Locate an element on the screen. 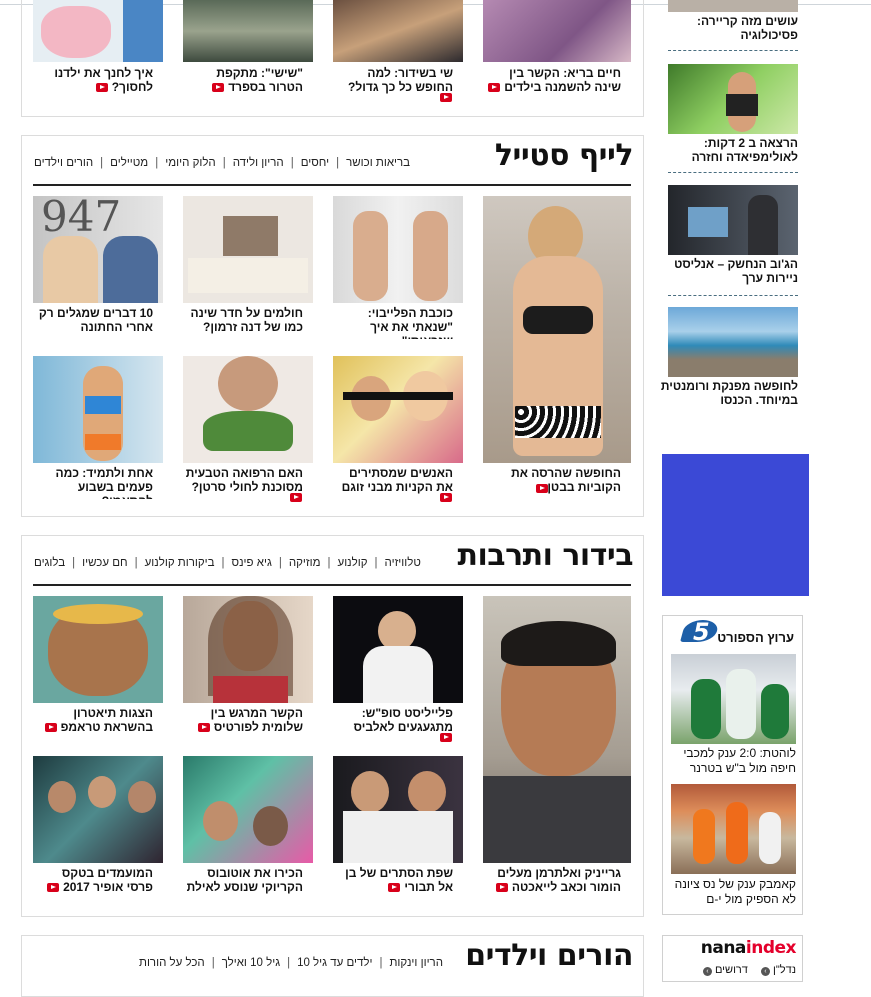 Image resolution: width=871 pixels, height=997 pixels. feature-caption: גרייניק ואלתרמן מעלים הומור וכאב לייאכטה is located at coordinates (552, 880).